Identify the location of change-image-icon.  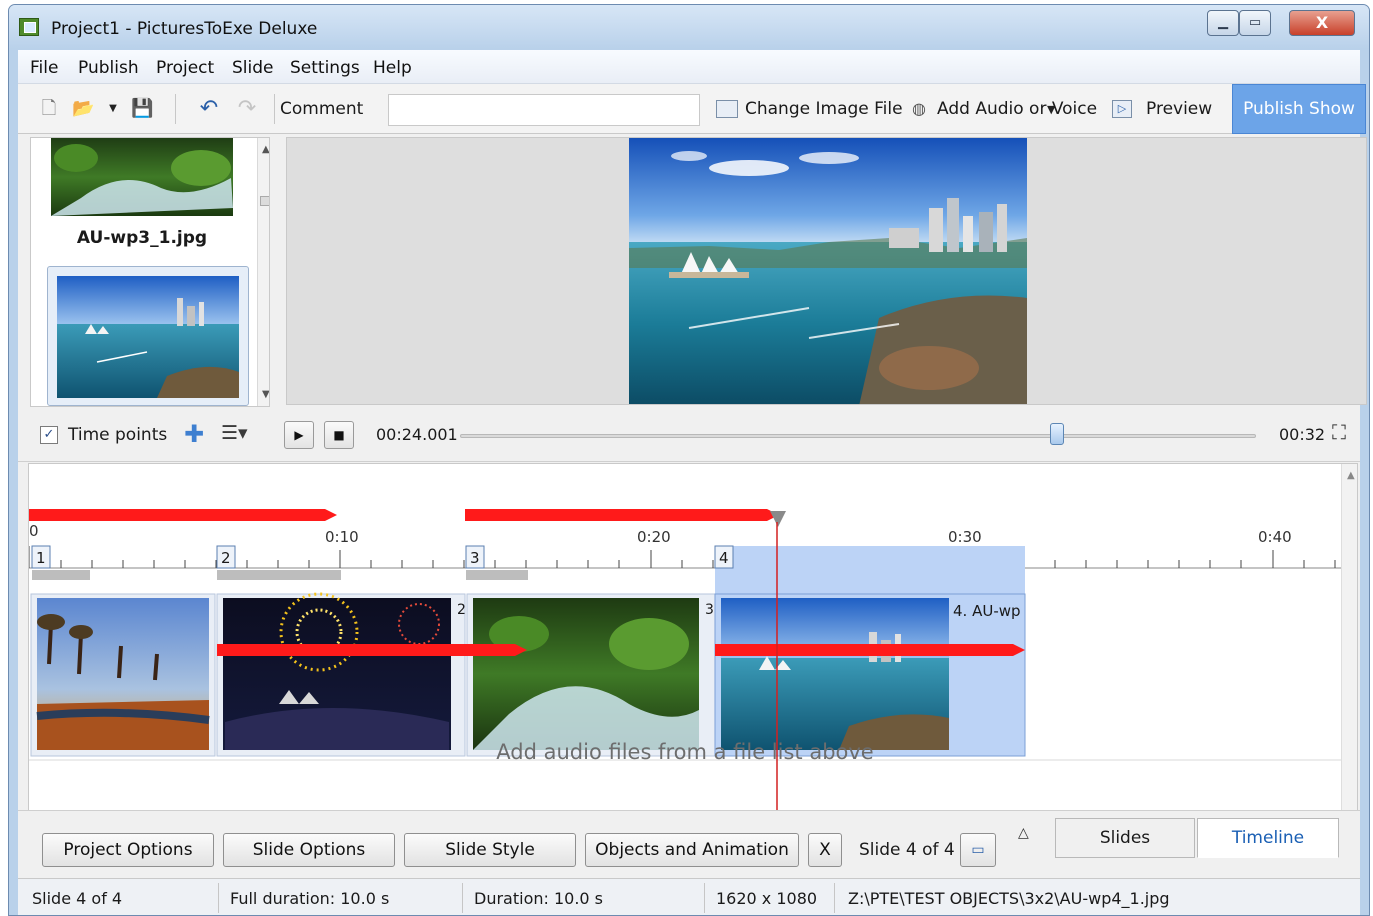
(727, 109).